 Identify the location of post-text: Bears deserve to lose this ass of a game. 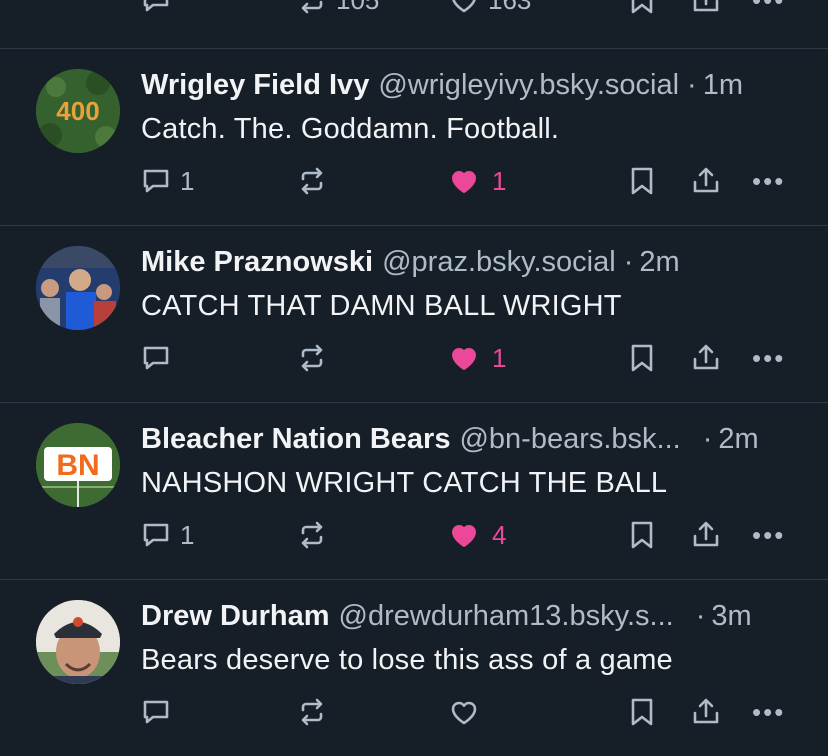
(407, 660).